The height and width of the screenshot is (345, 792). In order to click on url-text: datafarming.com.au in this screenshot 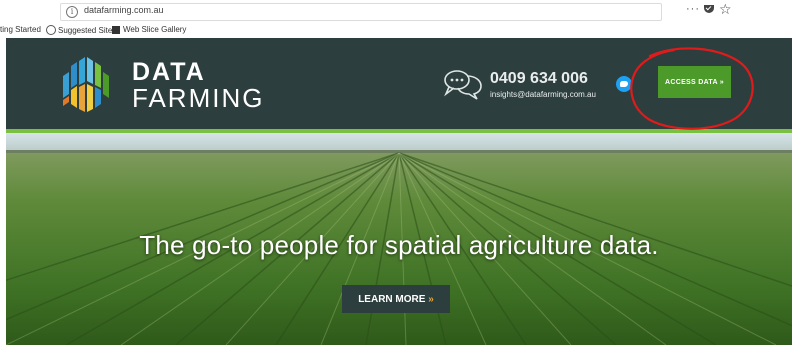, I will do `click(124, 10)`.